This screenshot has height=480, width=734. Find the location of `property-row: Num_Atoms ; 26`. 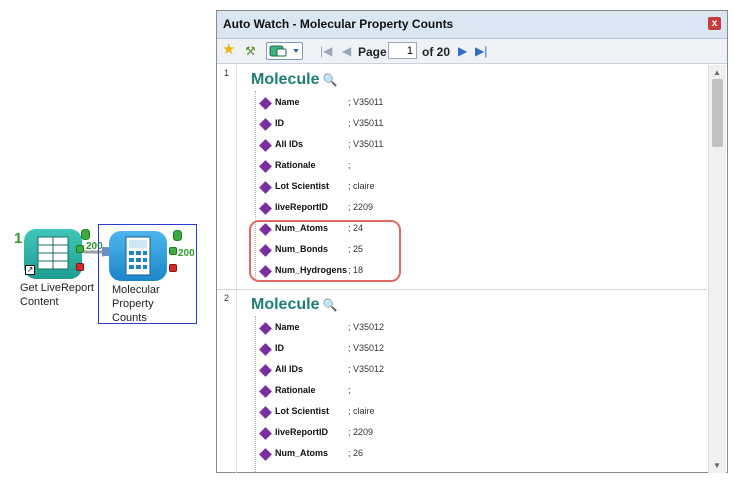

property-row: Num_Atoms ; 26 is located at coordinates (407, 456).